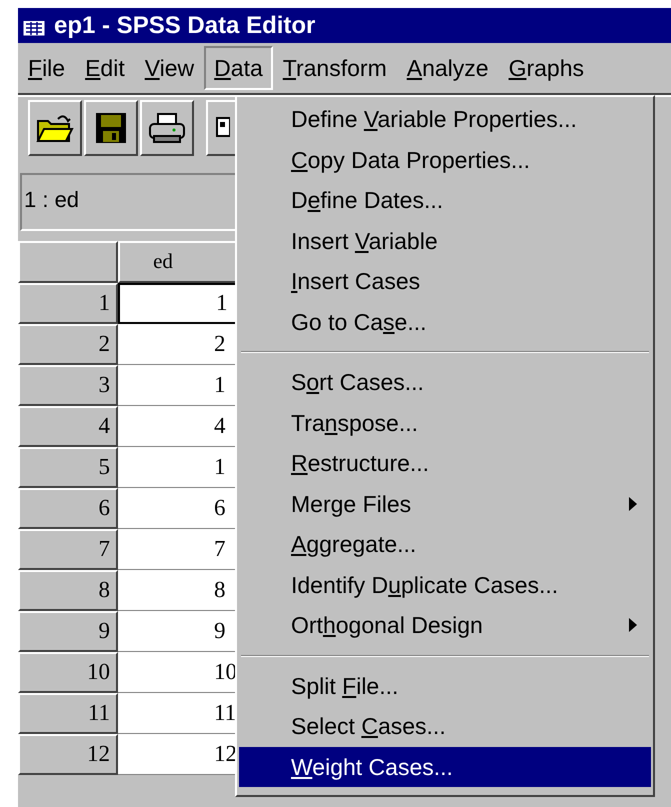 This screenshot has width=671, height=807. I want to click on window-title: ep1 - SPSS Data Editor, so click(185, 26).